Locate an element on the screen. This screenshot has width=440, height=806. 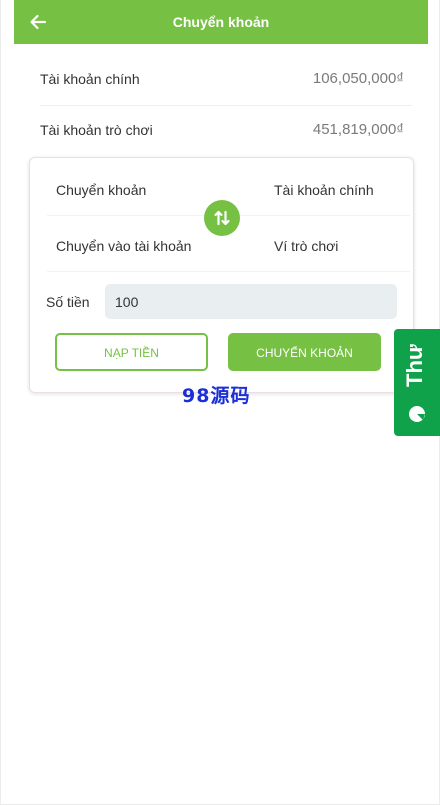
amount-label: Số tiền is located at coordinates (68, 302).